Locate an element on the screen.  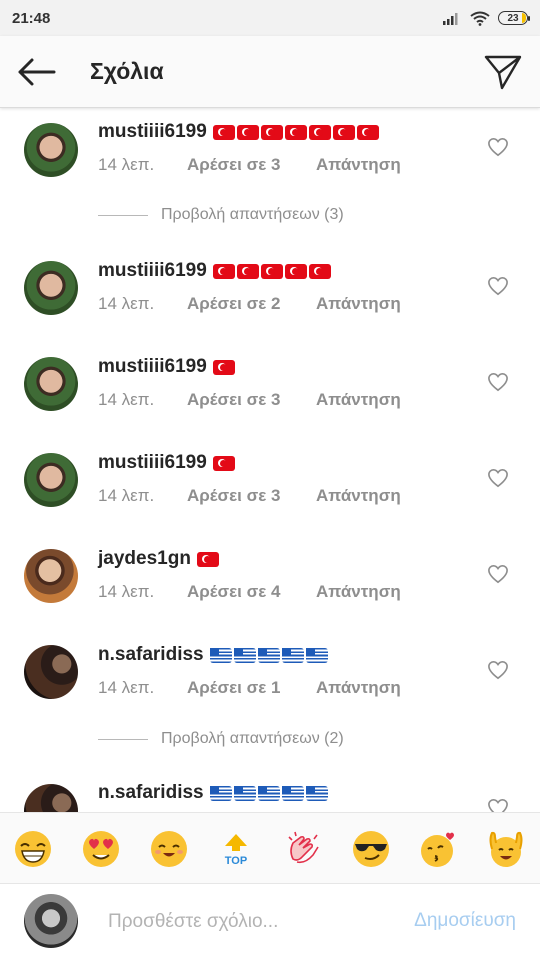
signal-icon is located at coordinates (450, 19).